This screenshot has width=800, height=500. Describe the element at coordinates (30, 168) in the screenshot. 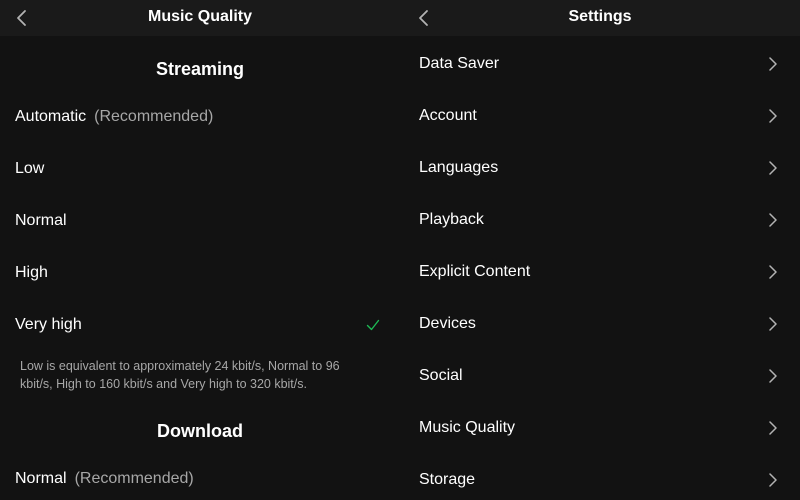

I see `option-label: Low` at that location.